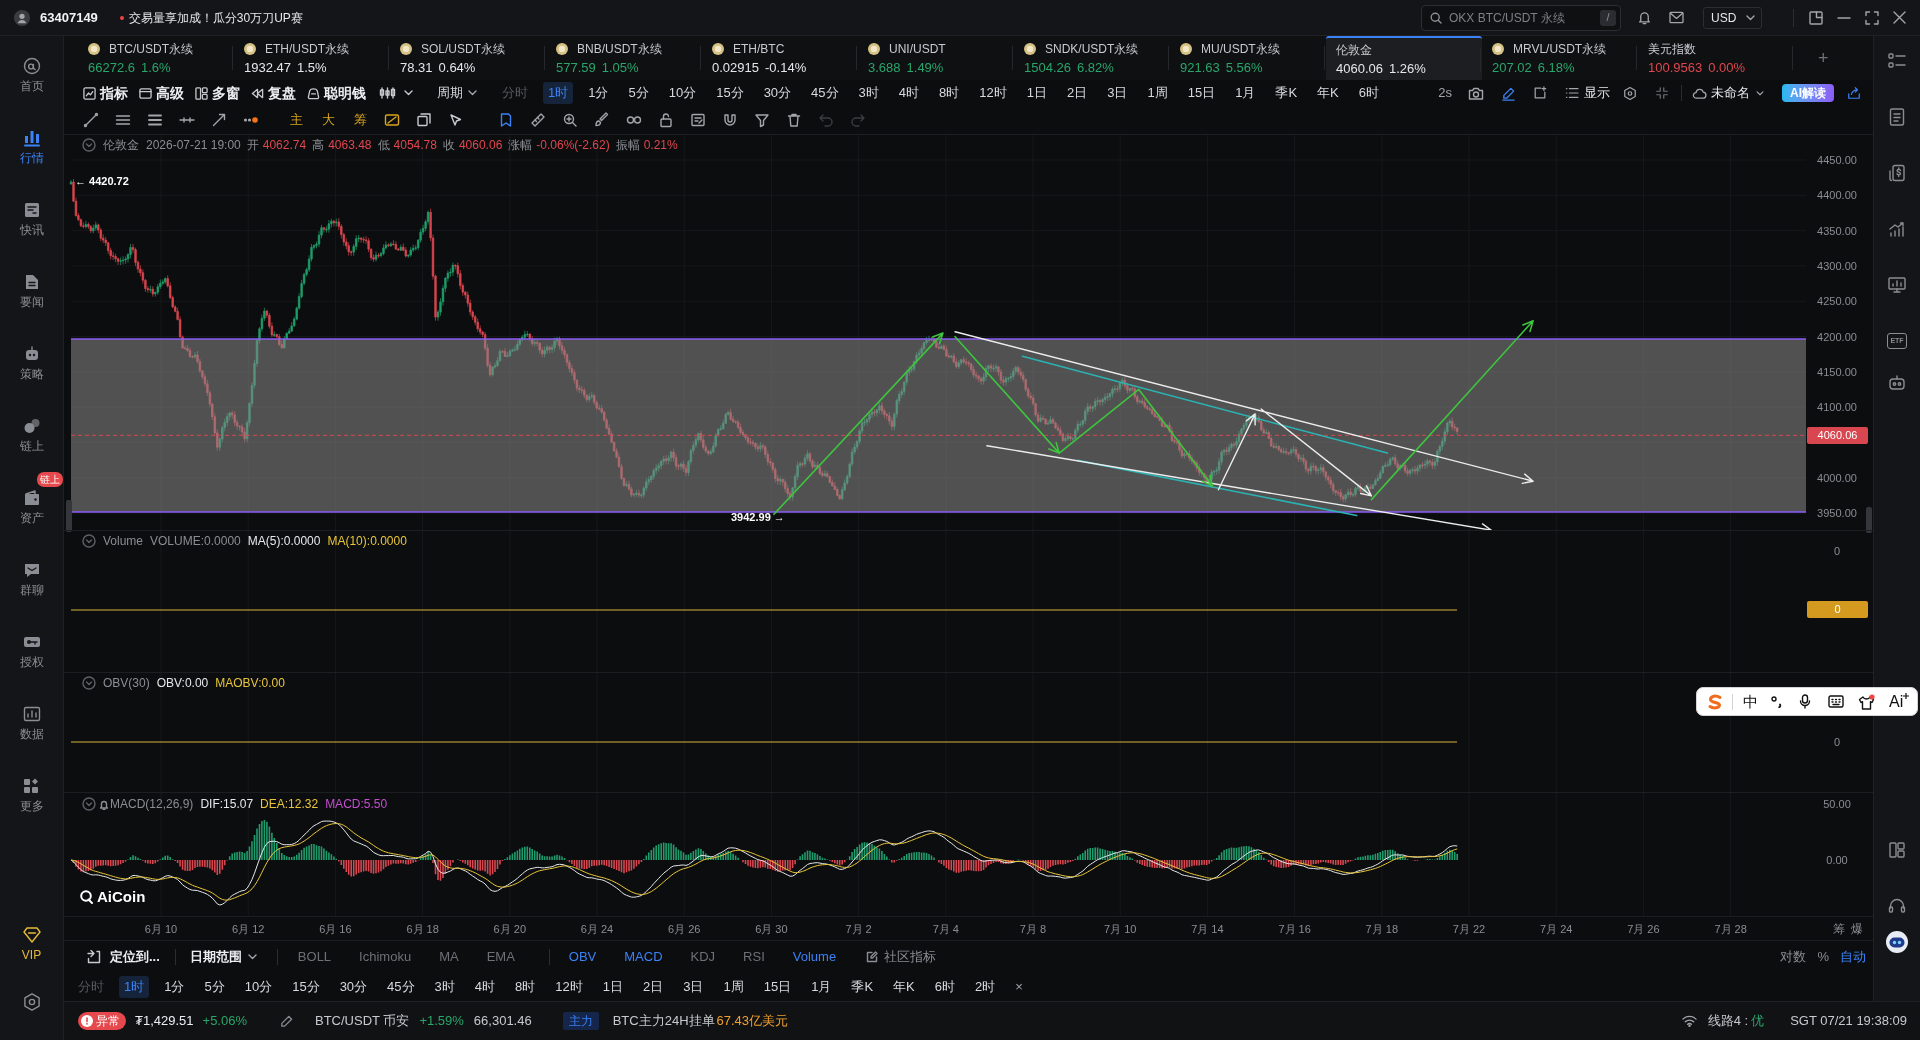 The width and height of the screenshot is (1920, 1040). Describe the element at coordinates (444, 986) in the screenshot. I see `period-tab: 3时` at that location.